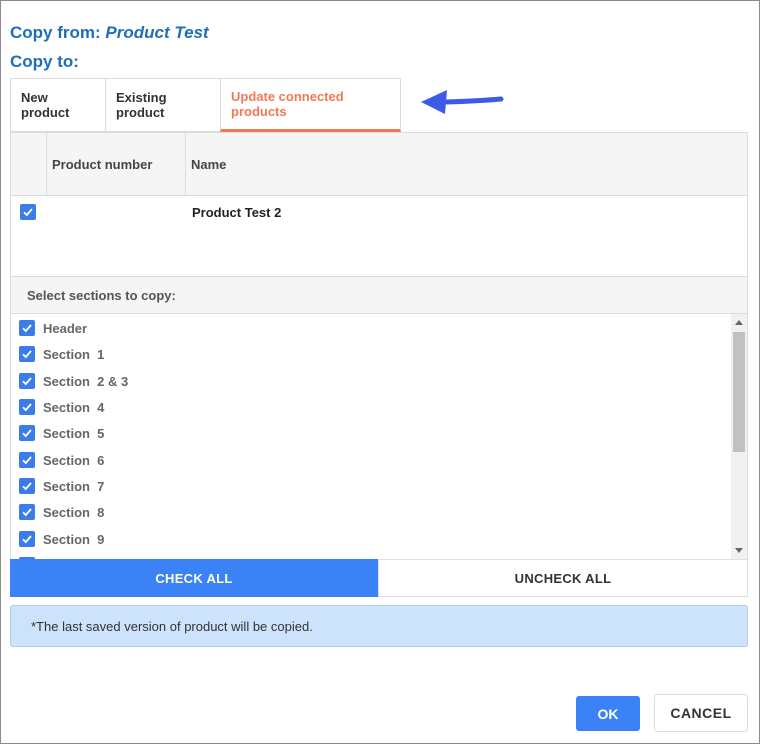 This screenshot has height=744, width=760. What do you see at coordinates (739, 550) in the screenshot?
I see `scroll-down-icon` at bounding box center [739, 550].